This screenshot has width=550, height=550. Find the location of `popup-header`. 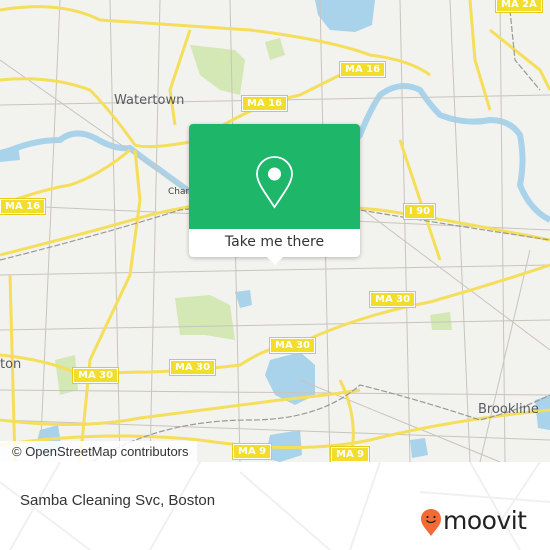

popup-header is located at coordinates (274, 176).